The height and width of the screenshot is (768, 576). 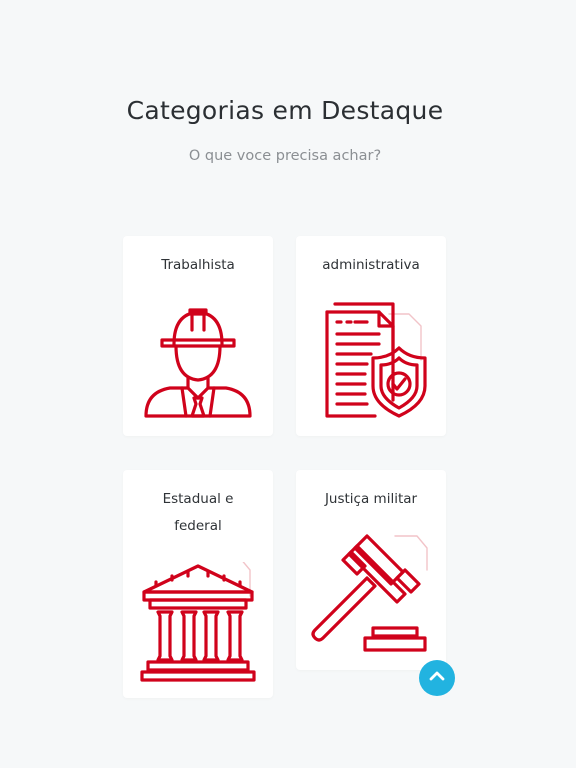 What do you see at coordinates (285, 110) in the screenshot?
I see `section-title: Categorias em Destaque` at bounding box center [285, 110].